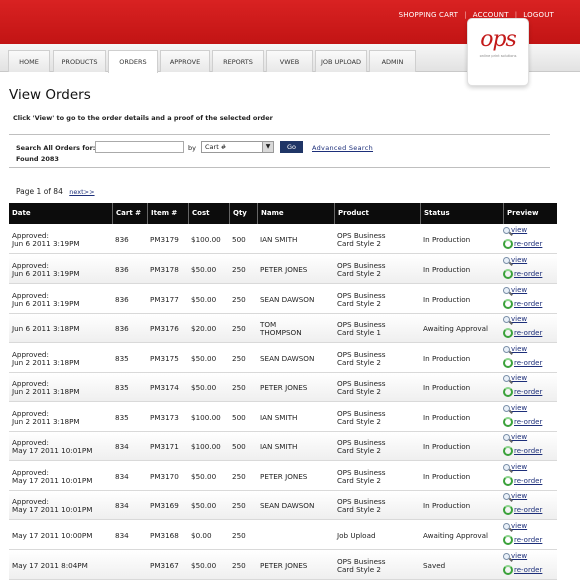 The width and height of the screenshot is (580, 580). Describe the element at coordinates (204, 328) in the screenshot. I see `cell-cost-line: $20.00` at that location.